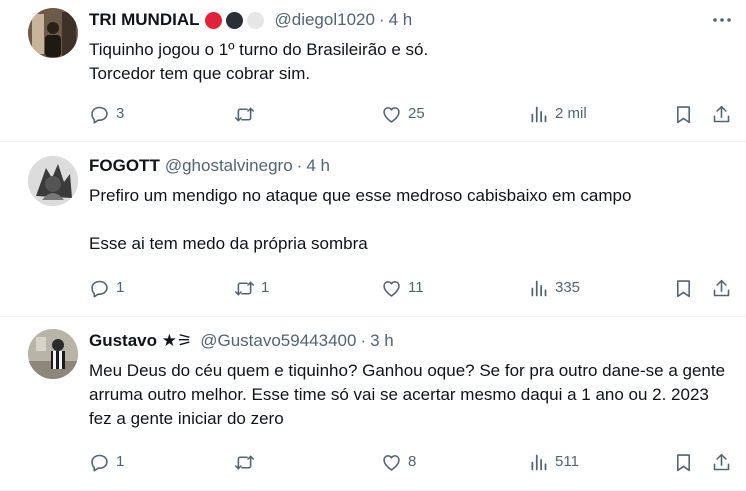  I want to click on red-circle-icon, so click(214, 20).